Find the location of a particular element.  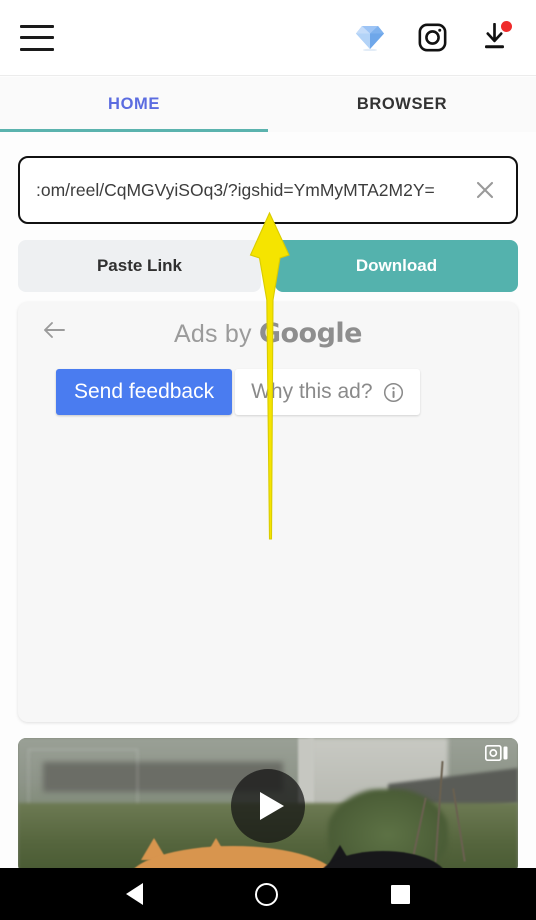

tab-browser: BROWSER is located at coordinates (402, 104).